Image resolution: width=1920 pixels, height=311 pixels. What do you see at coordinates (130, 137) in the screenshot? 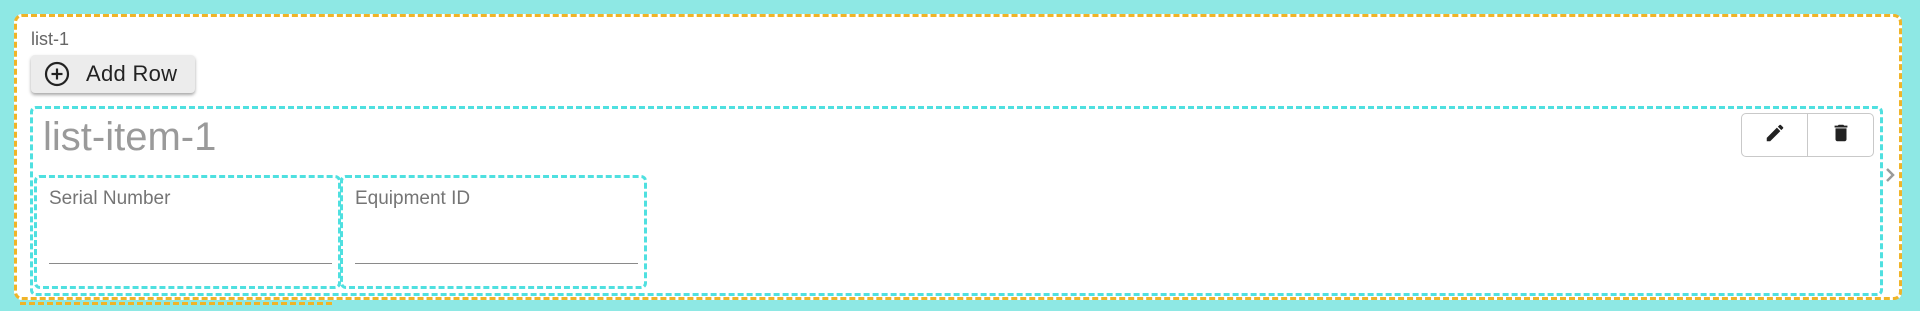
I see `list-item-title: list-item-1` at bounding box center [130, 137].